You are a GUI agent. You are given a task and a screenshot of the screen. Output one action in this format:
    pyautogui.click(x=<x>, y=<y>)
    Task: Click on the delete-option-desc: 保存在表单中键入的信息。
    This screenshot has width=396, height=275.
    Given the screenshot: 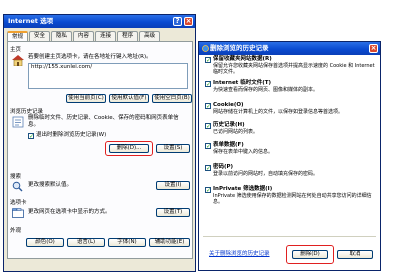 What is the action you would take?
    pyautogui.click(x=243, y=152)
    